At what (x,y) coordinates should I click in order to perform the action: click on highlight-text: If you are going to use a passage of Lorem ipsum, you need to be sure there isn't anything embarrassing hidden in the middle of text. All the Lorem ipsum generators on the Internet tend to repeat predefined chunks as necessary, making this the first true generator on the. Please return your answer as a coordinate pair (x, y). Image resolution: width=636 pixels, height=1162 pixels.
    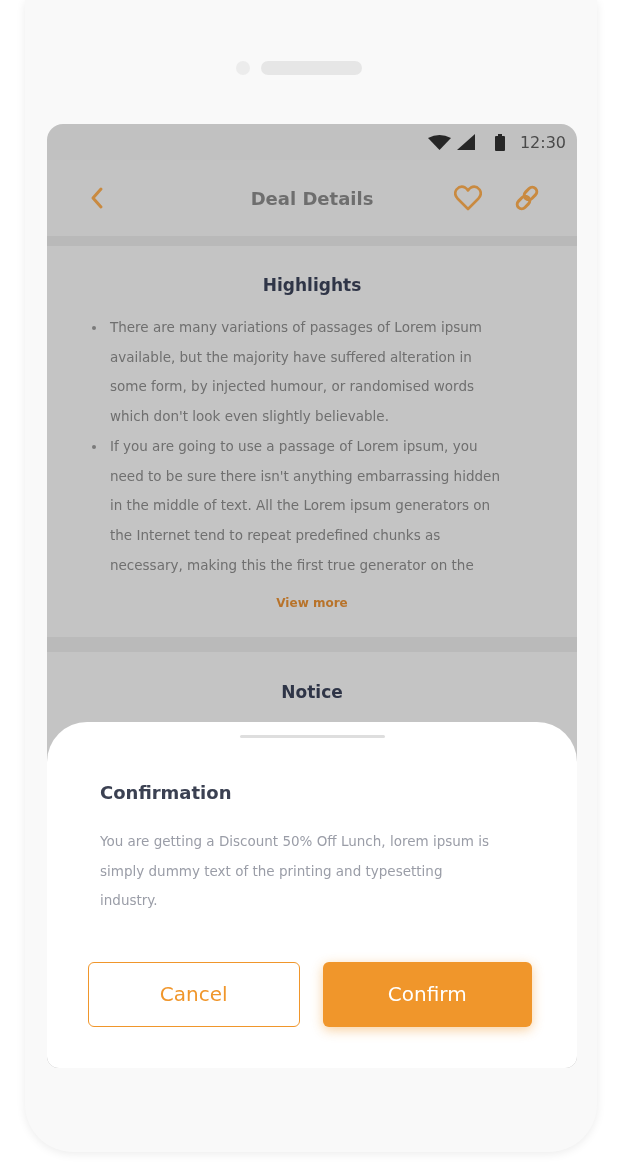
    Looking at the image, I should click on (305, 505).